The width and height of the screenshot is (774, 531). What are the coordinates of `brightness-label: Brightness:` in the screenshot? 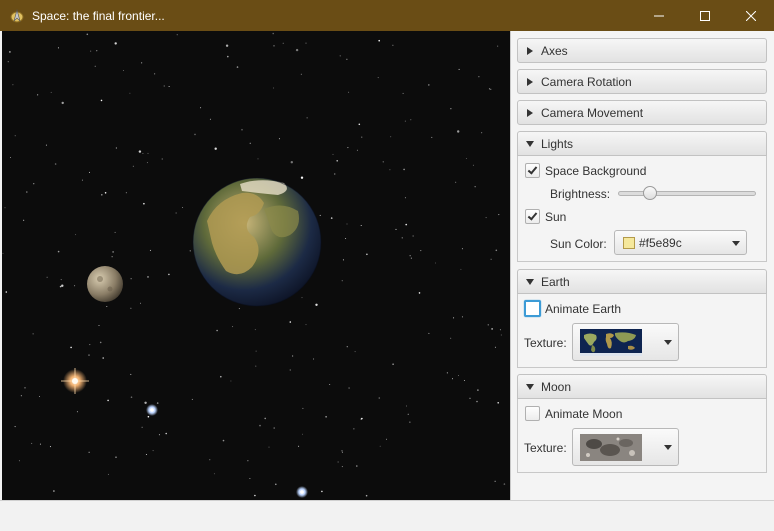 It's located at (580, 194).